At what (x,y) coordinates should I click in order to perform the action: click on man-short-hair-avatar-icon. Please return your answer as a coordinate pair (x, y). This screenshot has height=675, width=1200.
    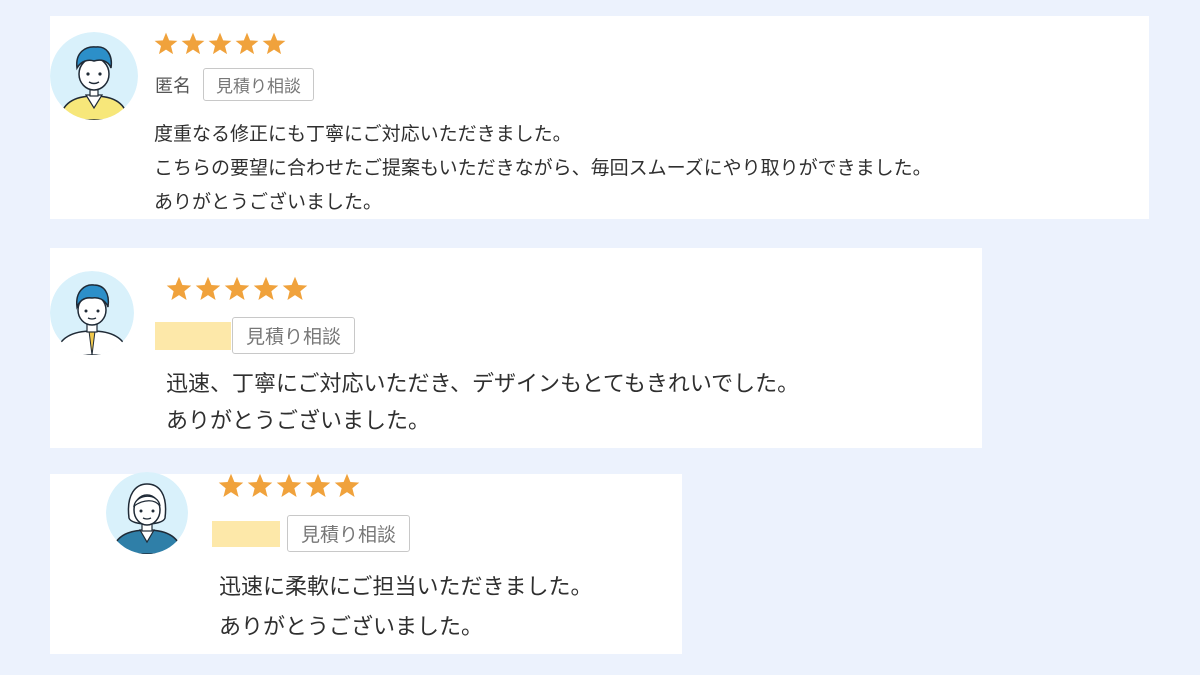
    Looking at the image, I should click on (94, 76).